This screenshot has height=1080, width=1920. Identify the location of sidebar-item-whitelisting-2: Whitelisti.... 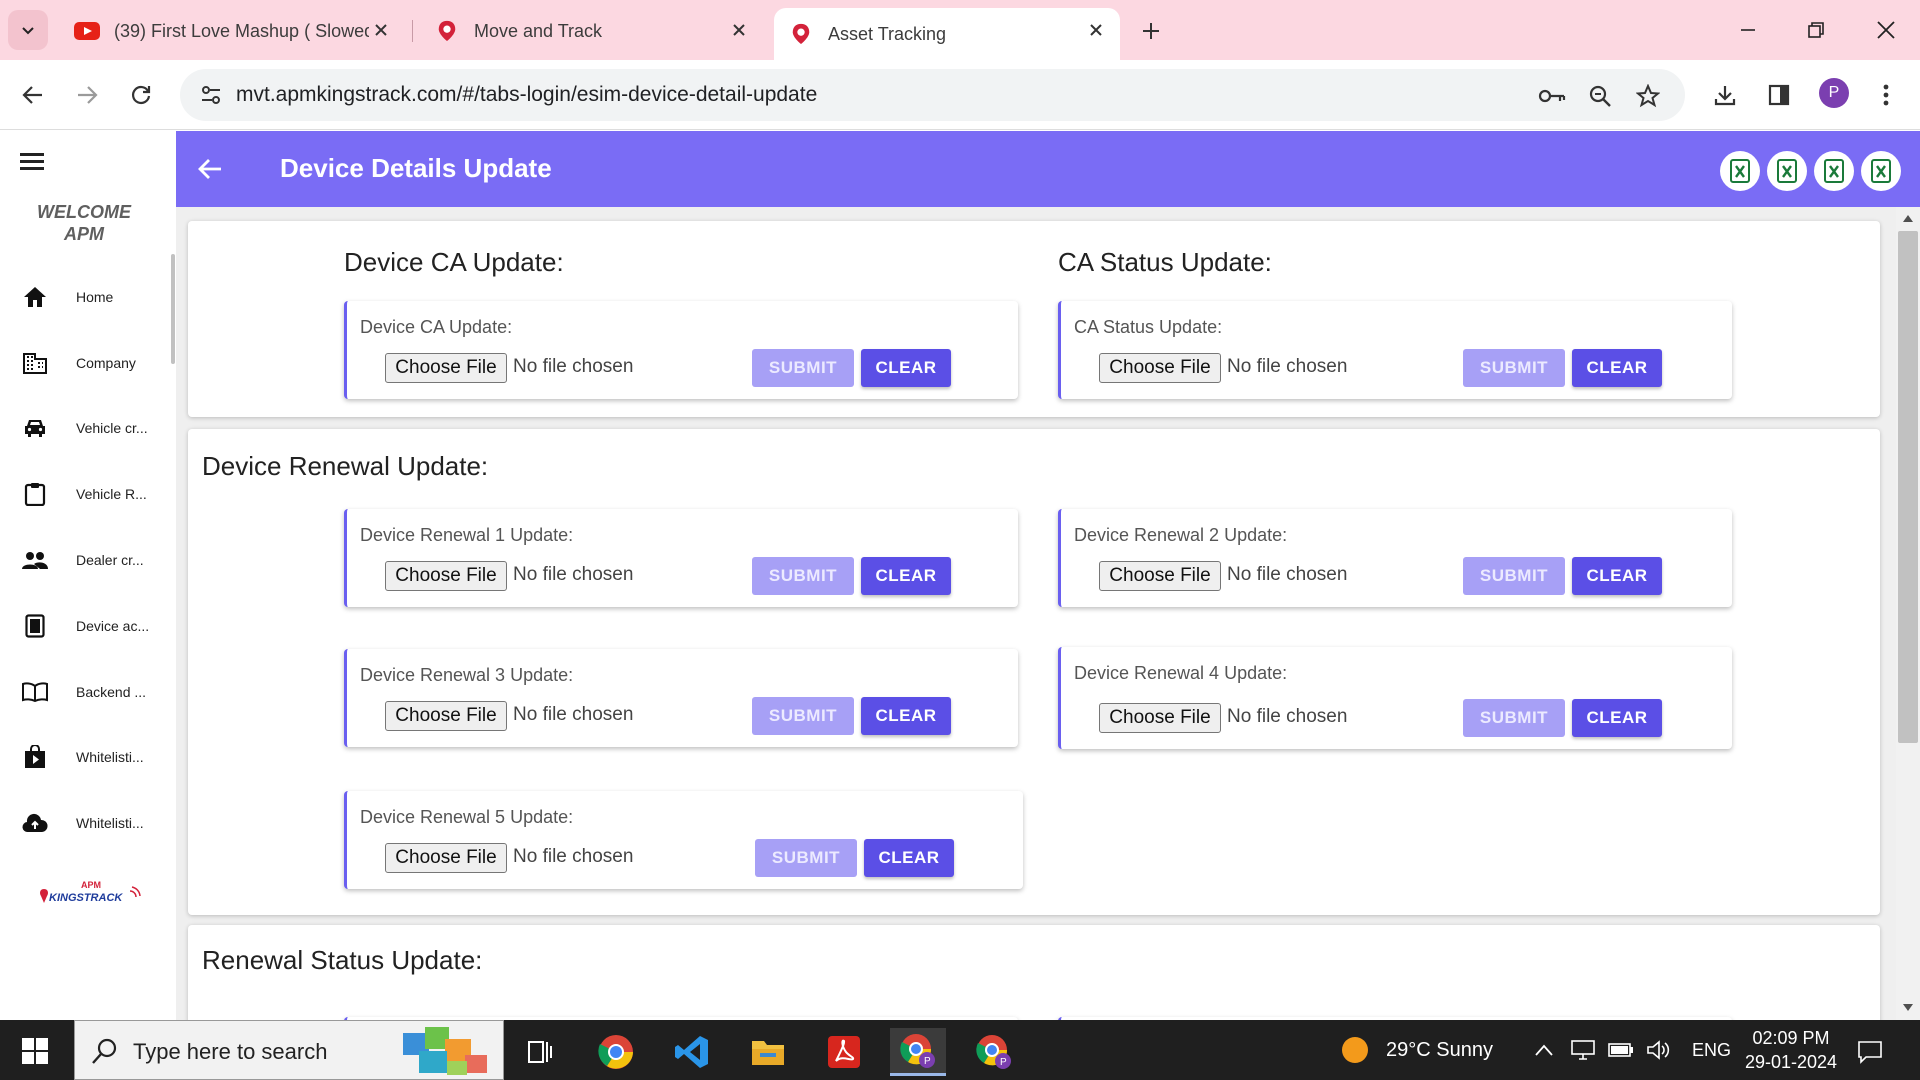
(85, 823).